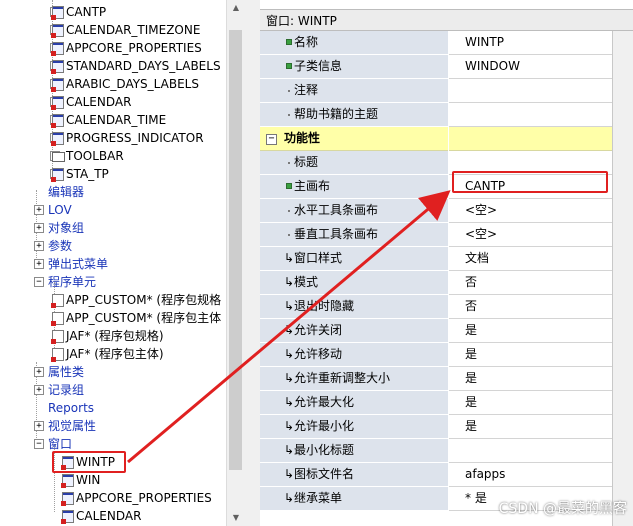 The width and height of the screenshot is (633, 526). What do you see at coordinates (562, 509) in the screenshot?
I see `watermark: CSDN @最菜的黑客` at bounding box center [562, 509].